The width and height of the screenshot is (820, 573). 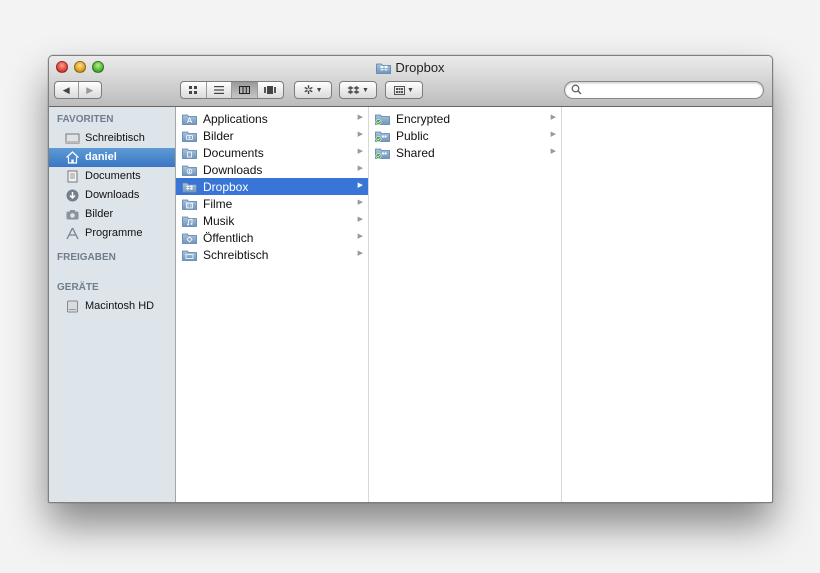 I want to click on list-item-label: Musik, so click(x=219, y=220).